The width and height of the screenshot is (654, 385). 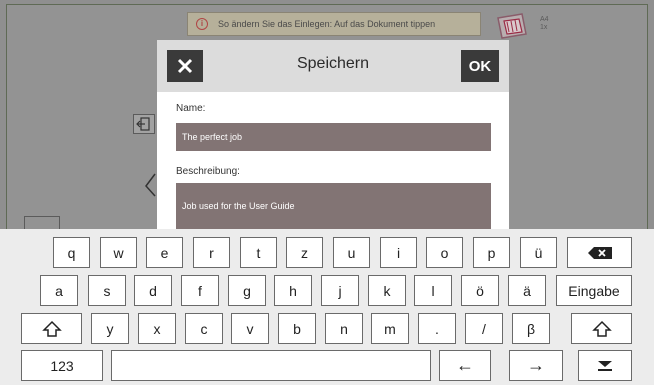 I want to click on key-beta: β, so click(x=531, y=328).